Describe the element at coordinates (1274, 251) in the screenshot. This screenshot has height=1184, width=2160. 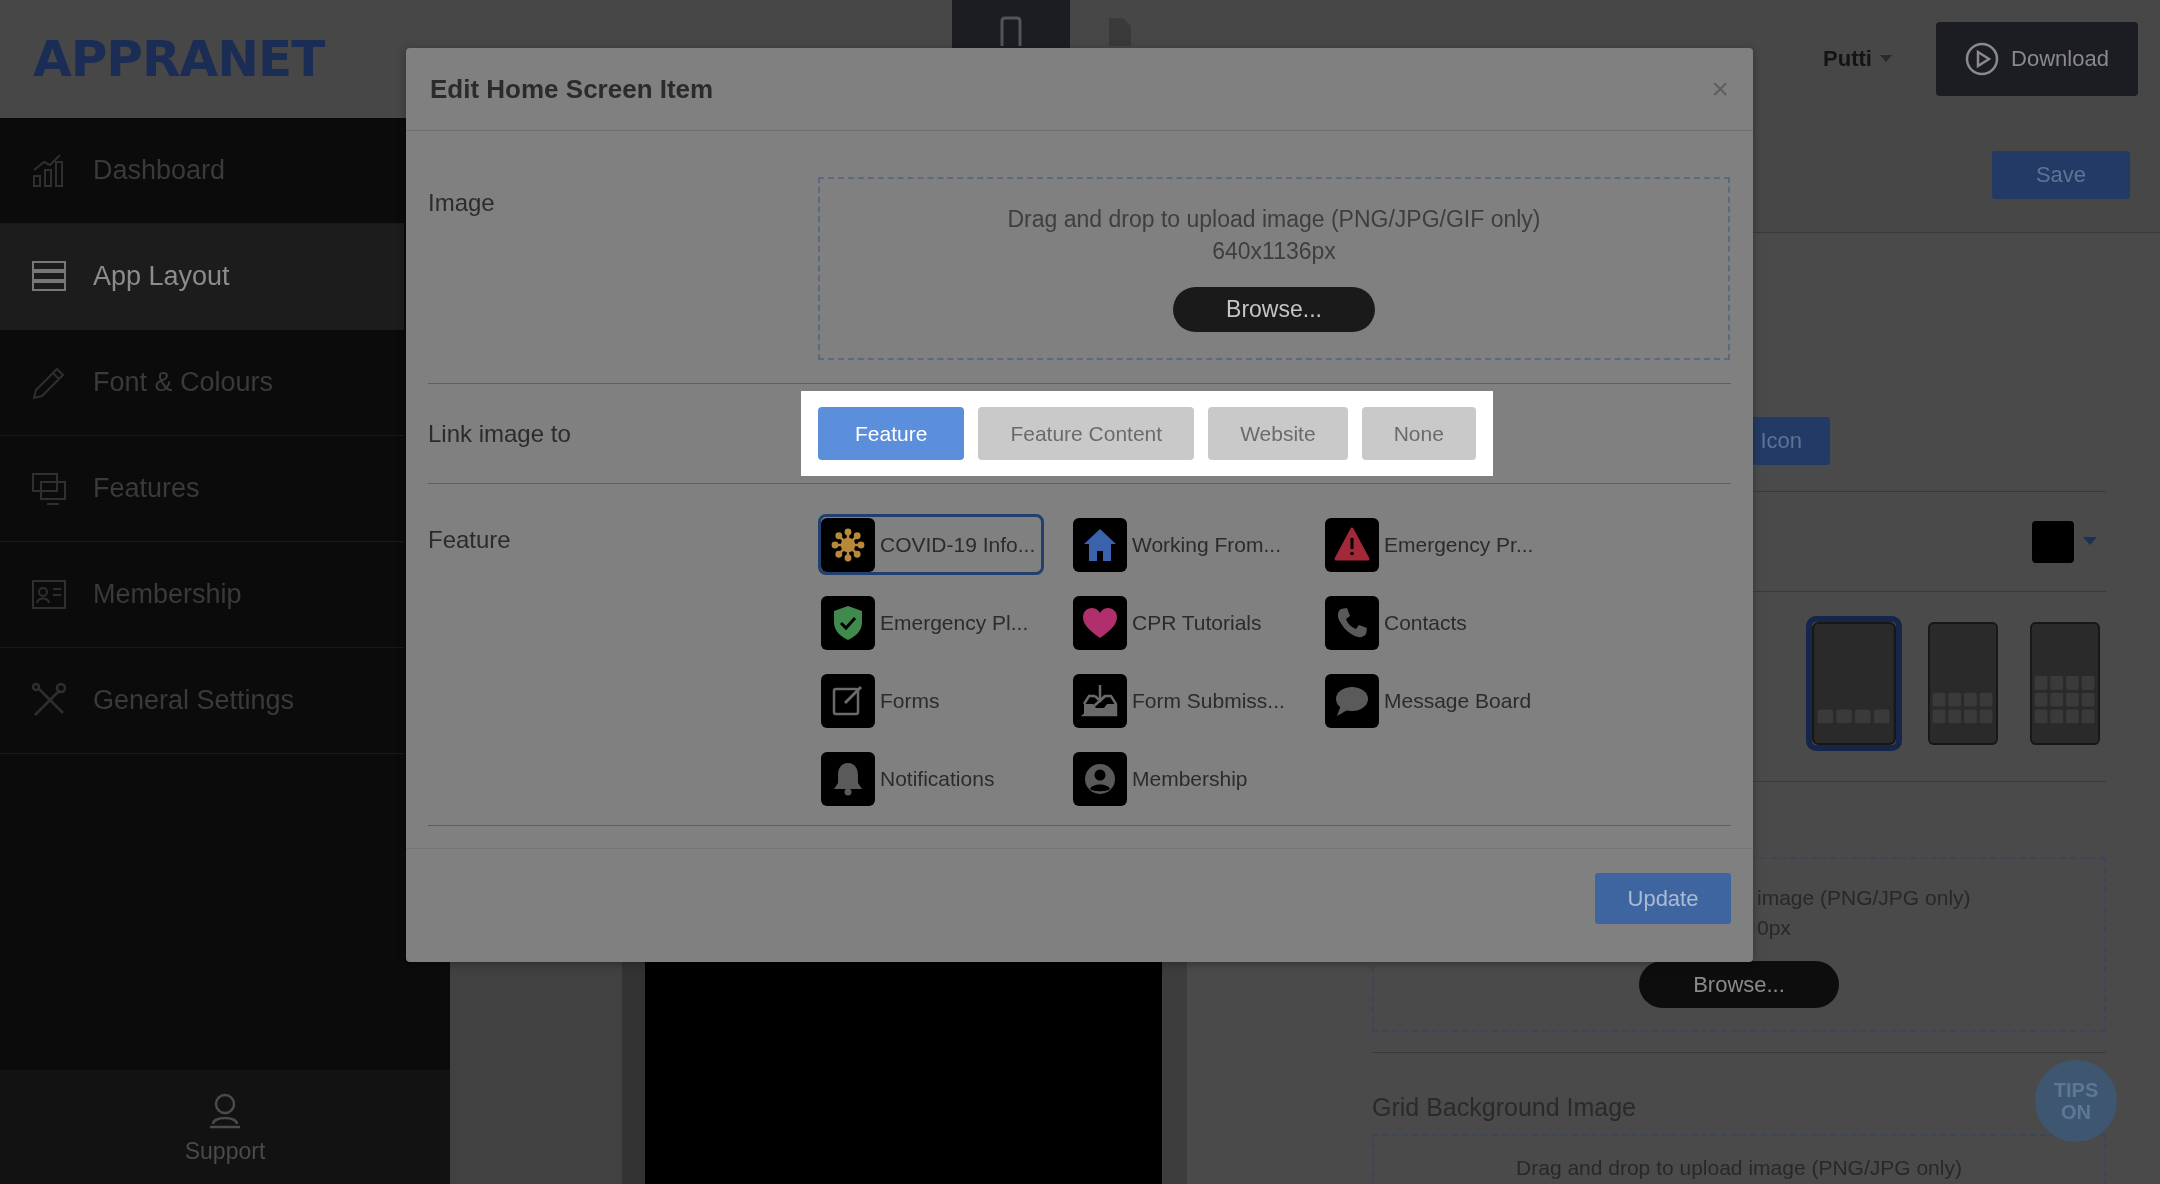
I see `dropzone-size: 640x1136px` at that location.